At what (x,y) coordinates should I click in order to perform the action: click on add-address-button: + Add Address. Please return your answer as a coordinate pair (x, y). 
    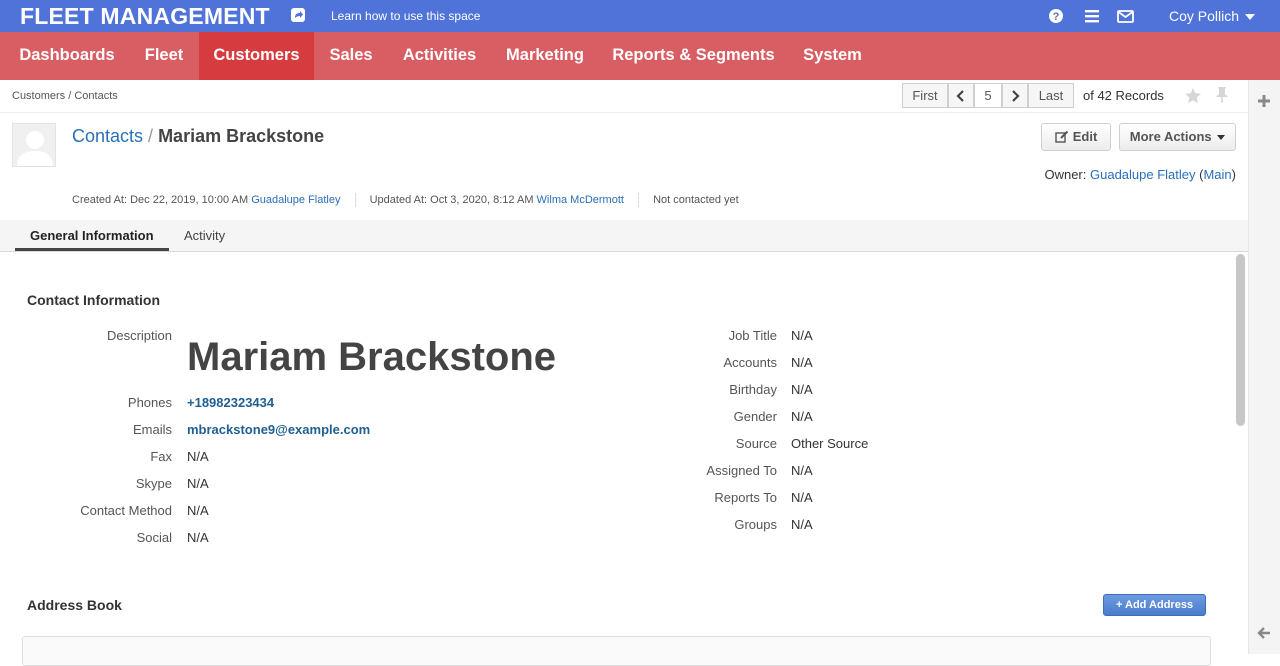
    Looking at the image, I should click on (1154, 605).